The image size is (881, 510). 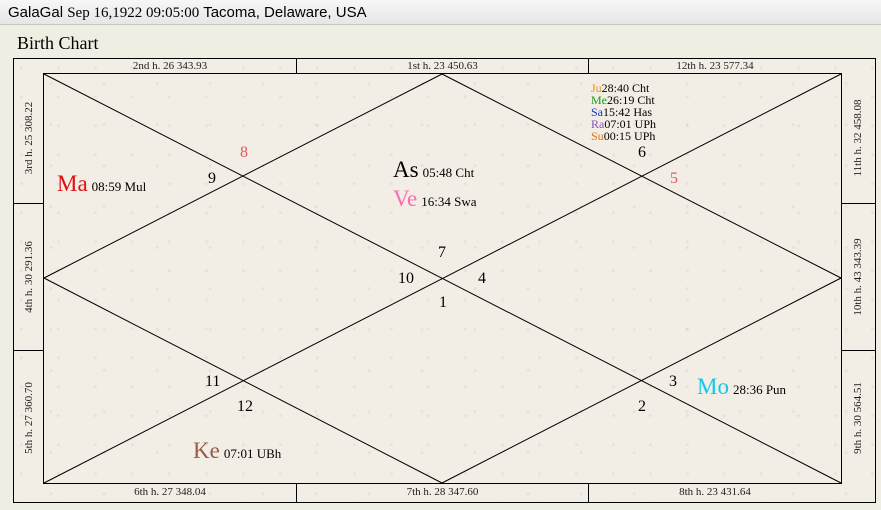 What do you see at coordinates (29, 277) in the screenshot?
I see `house-4-label: 4th h. 30 291.36` at bounding box center [29, 277].